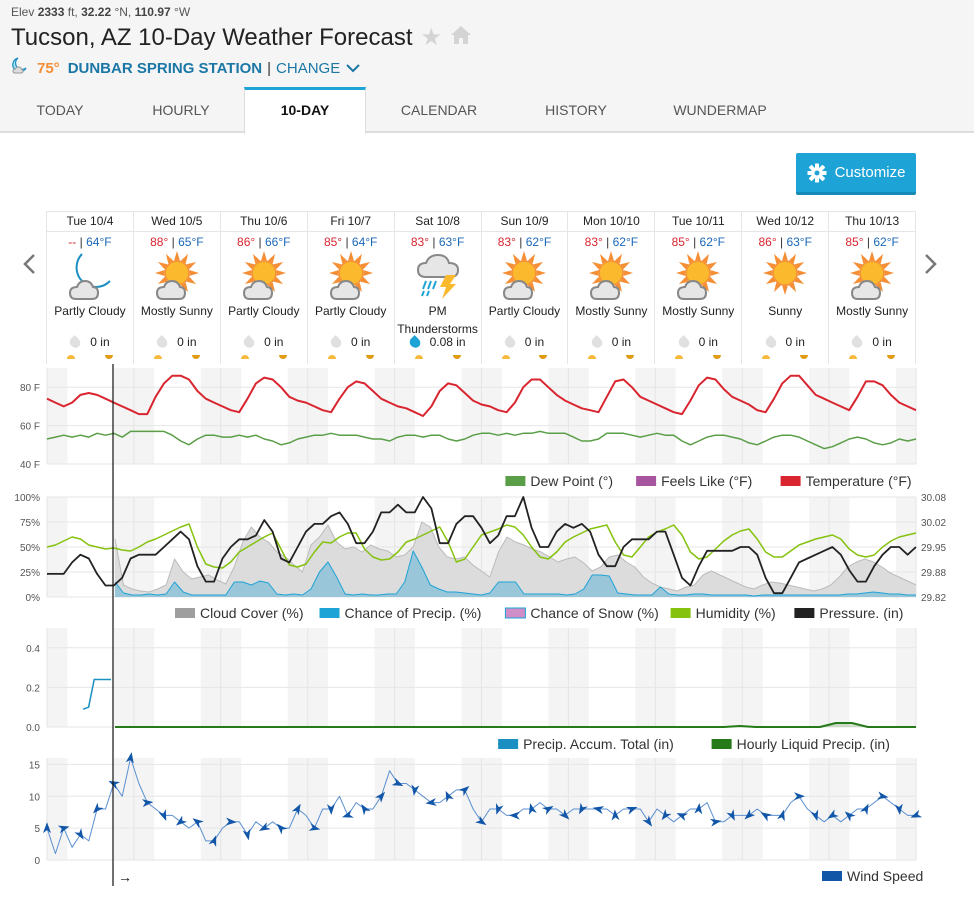 The height and width of the screenshot is (903, 974). Describe the element at coordinates (611, 222) in the screenshot. I see `day-name: Mon 10/10` at that location.